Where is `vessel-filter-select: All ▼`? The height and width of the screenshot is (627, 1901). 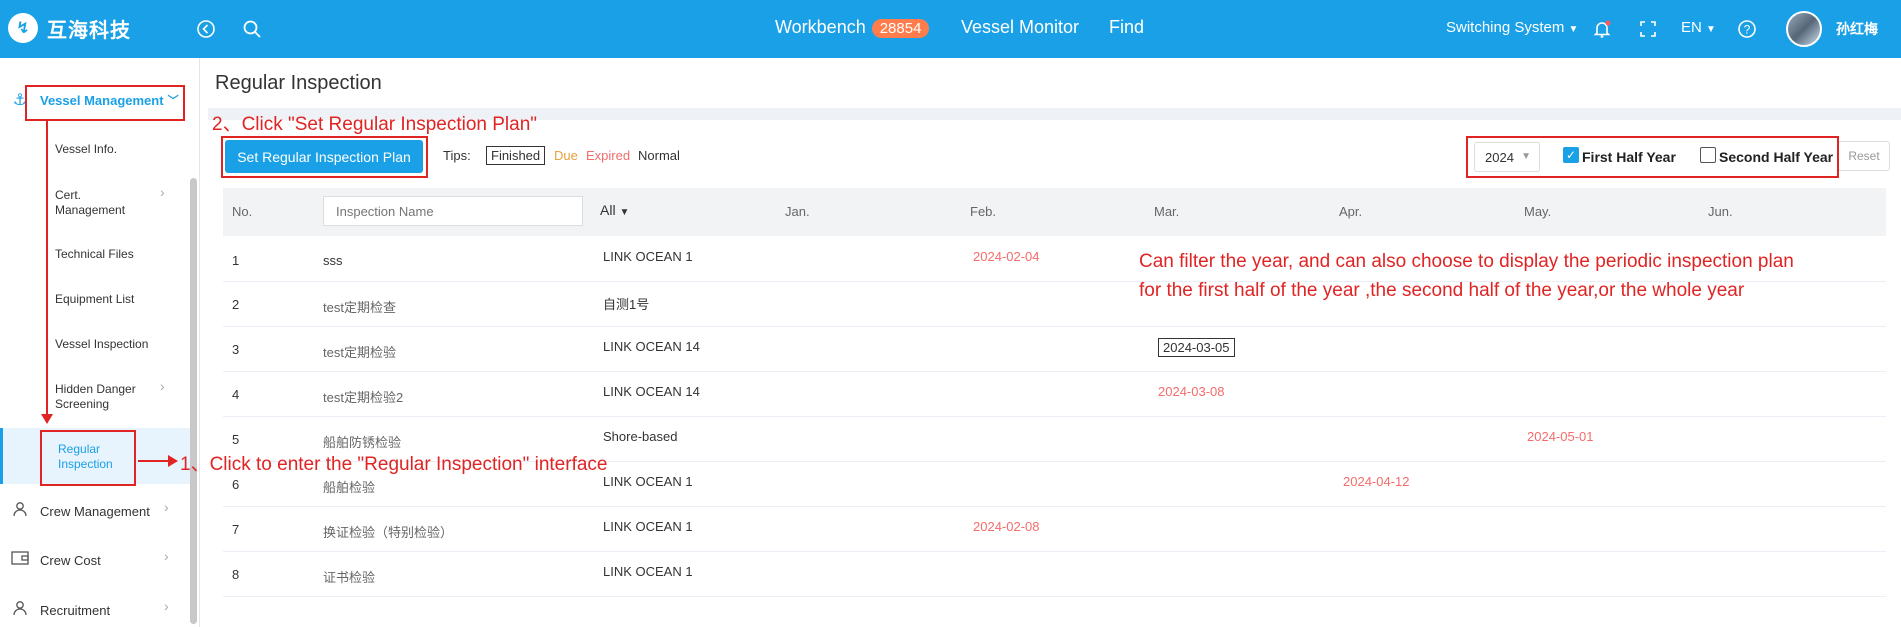 vessel-filter-select: All ▼ is located at coordinates (614, 210).